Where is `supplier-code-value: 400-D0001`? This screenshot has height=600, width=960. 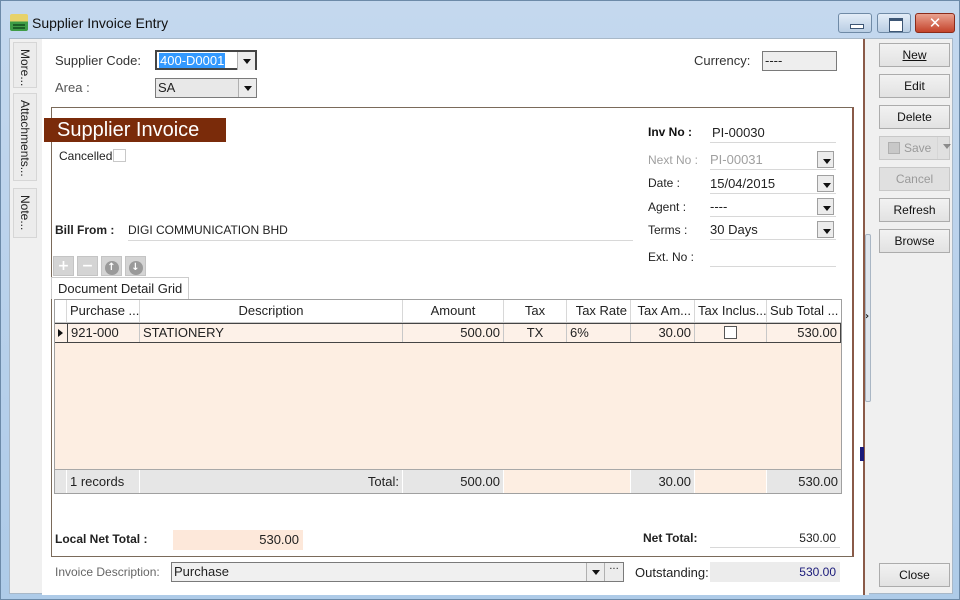 supplier-code-value: 400-D0001 is located at coordinates (192, 60).